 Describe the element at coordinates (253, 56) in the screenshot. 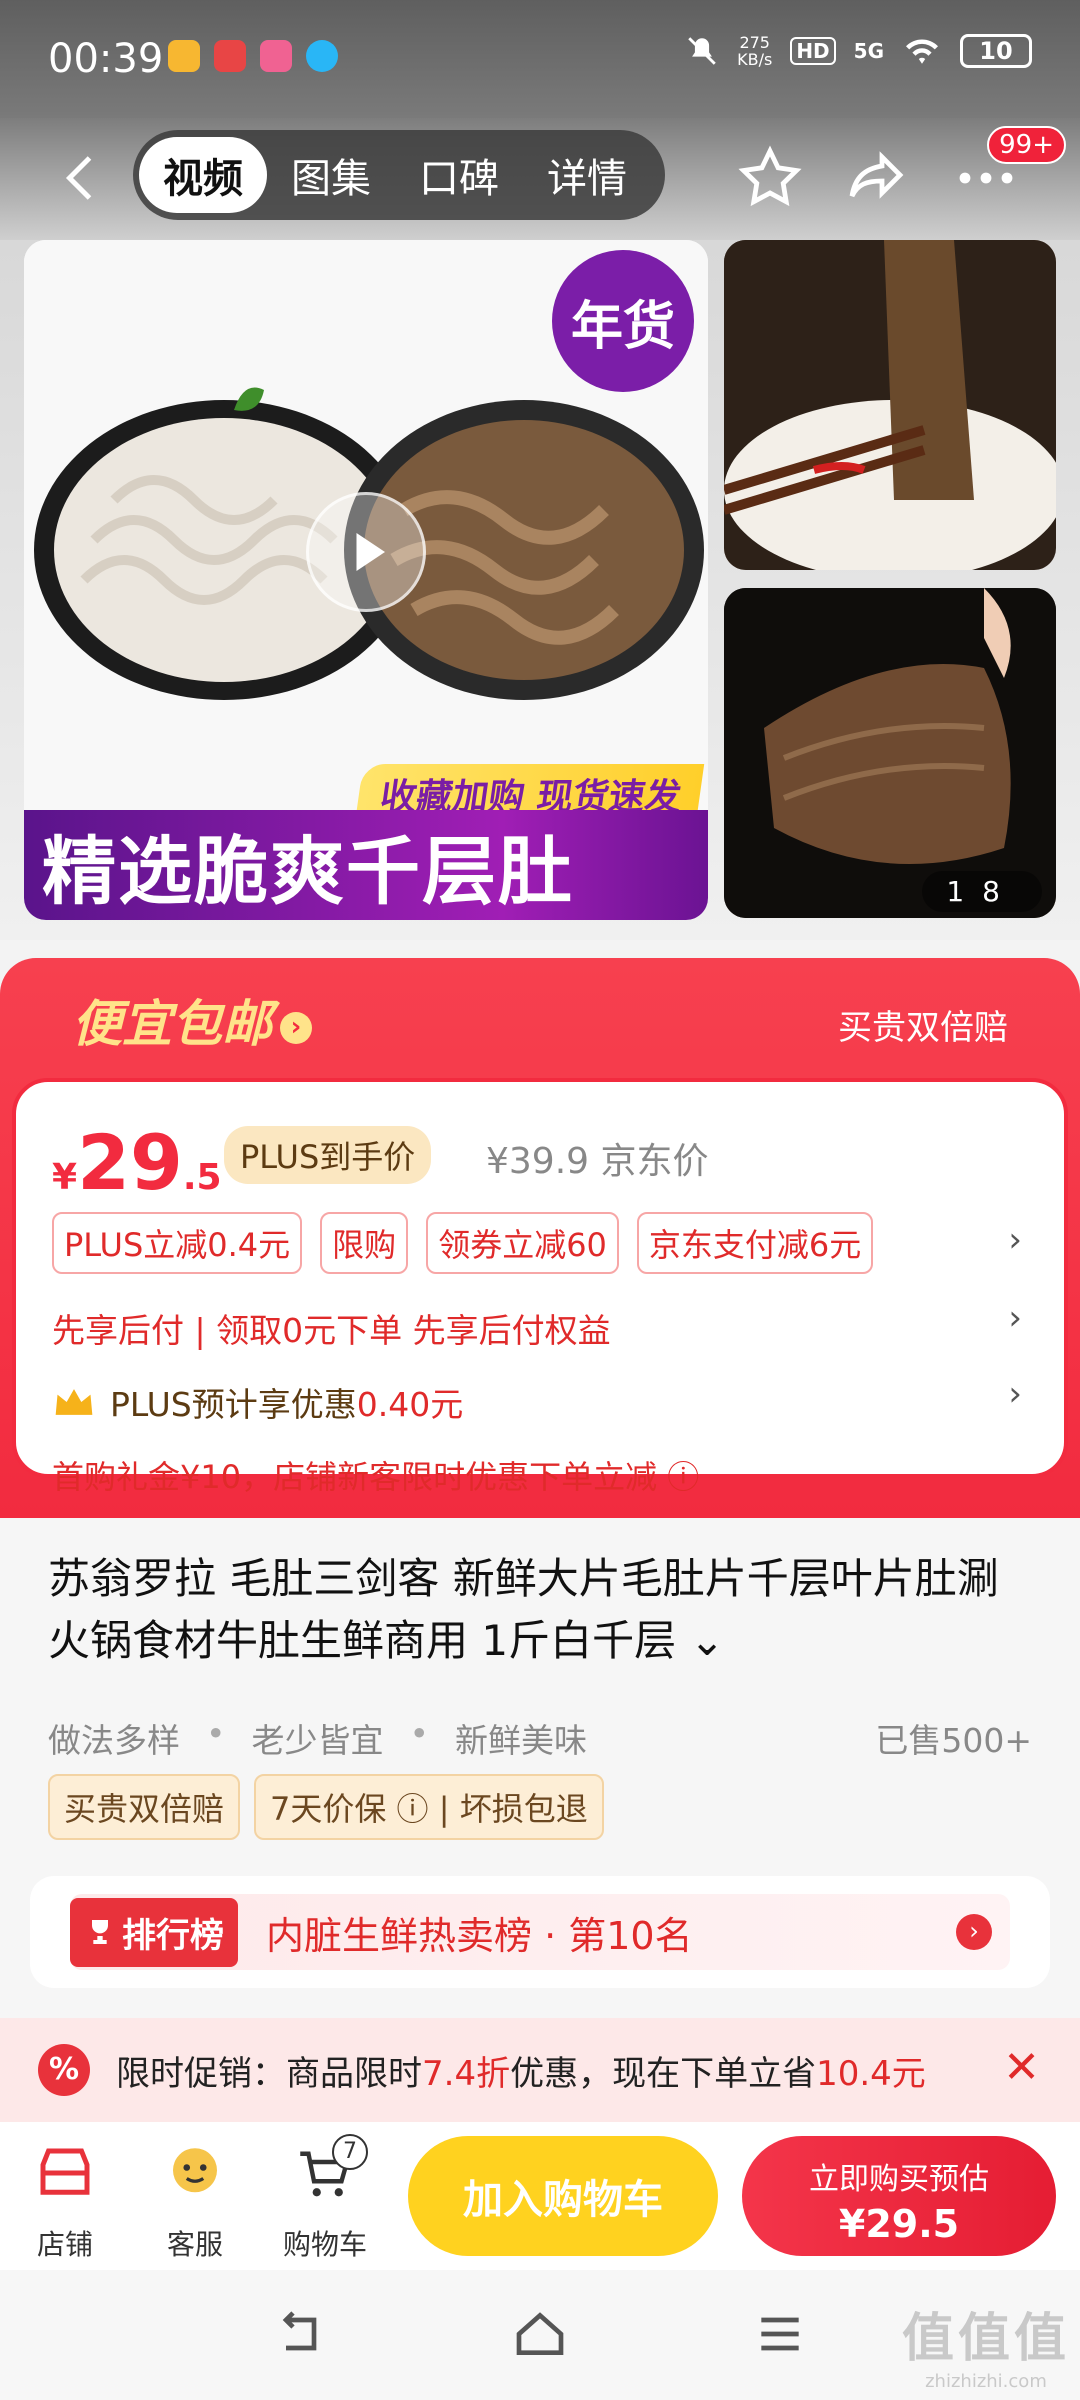

I see `status-app-icons` at that location.